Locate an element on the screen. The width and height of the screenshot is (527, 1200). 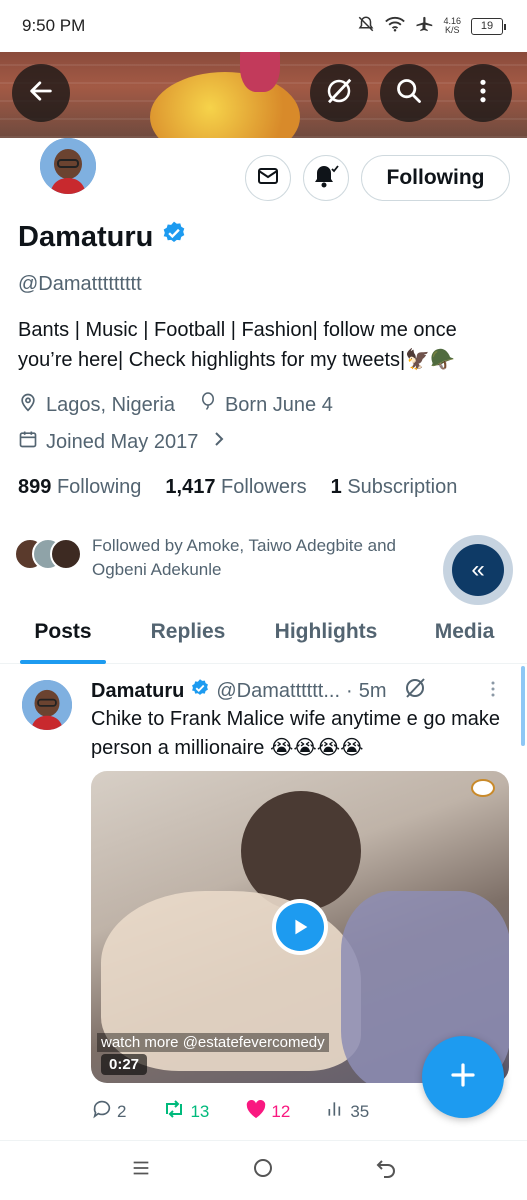
bell-check-icon is located at coordinates (326, 178).